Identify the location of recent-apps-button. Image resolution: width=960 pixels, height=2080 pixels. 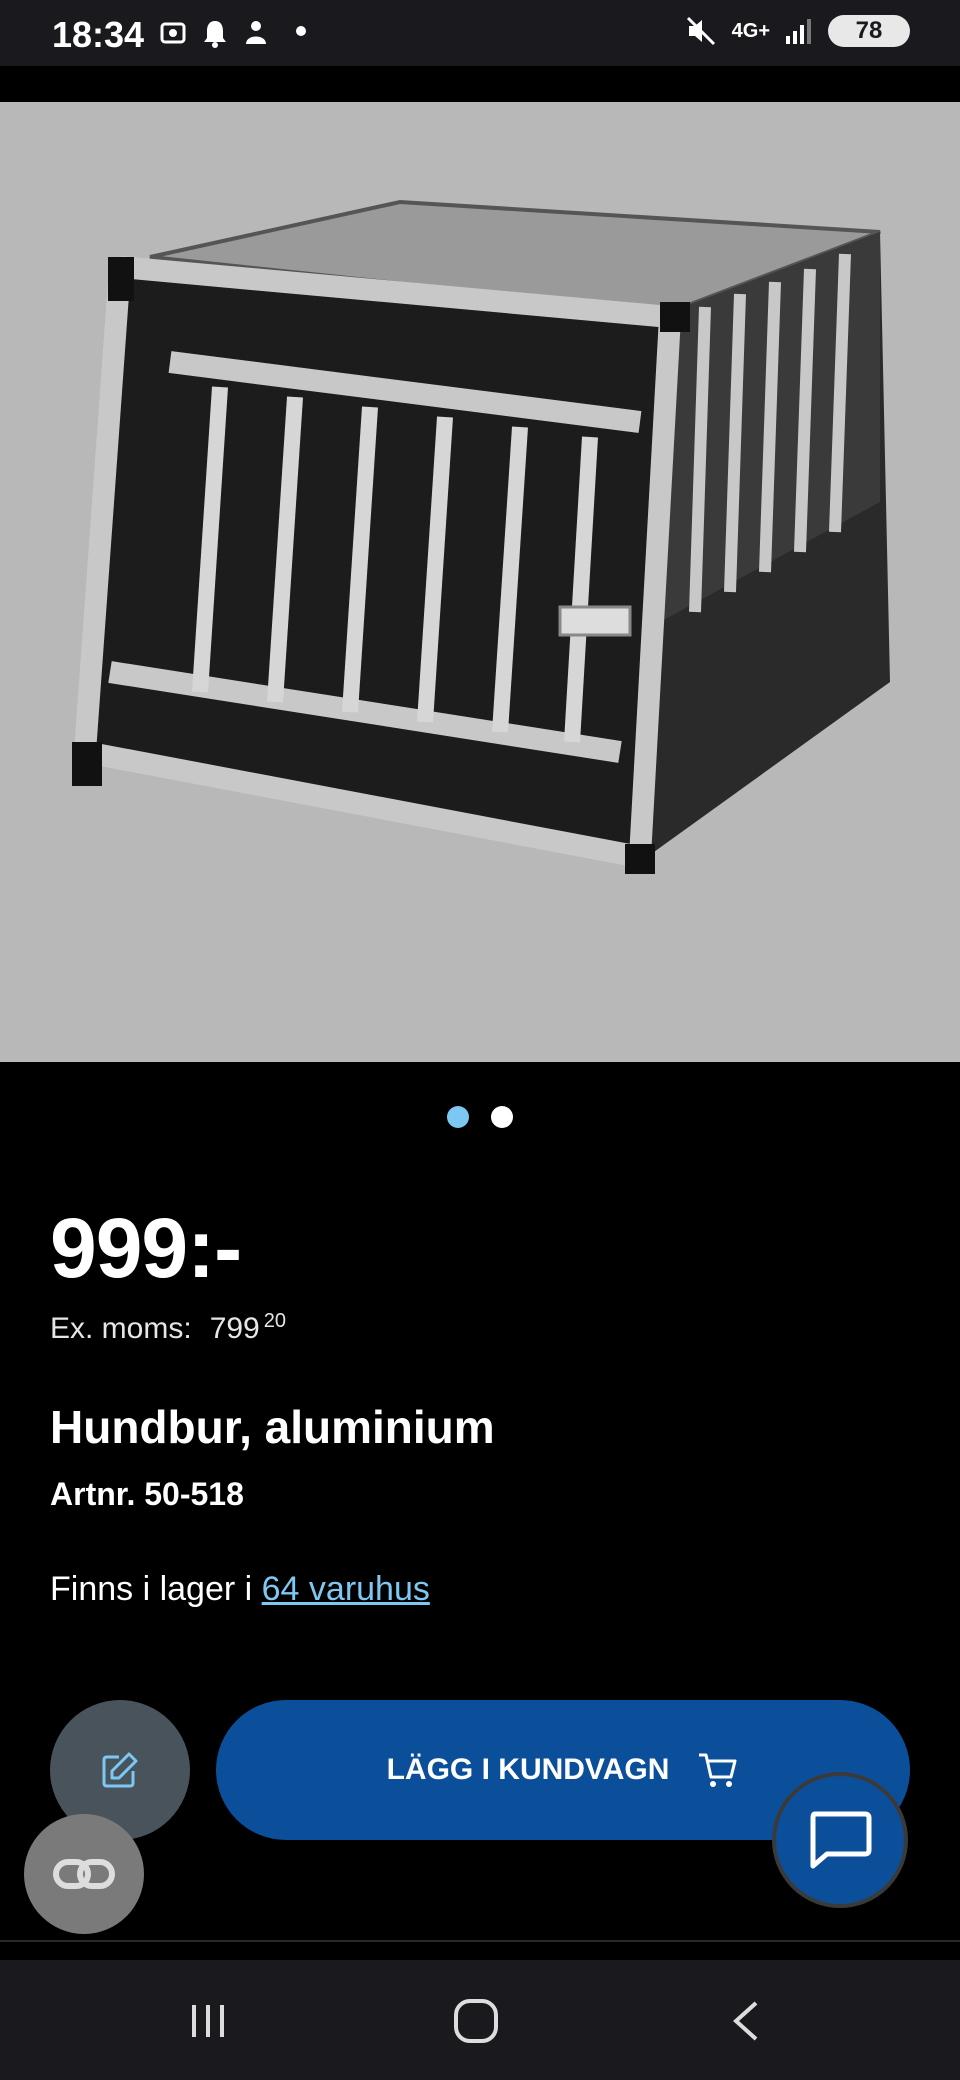
(208, 2021).